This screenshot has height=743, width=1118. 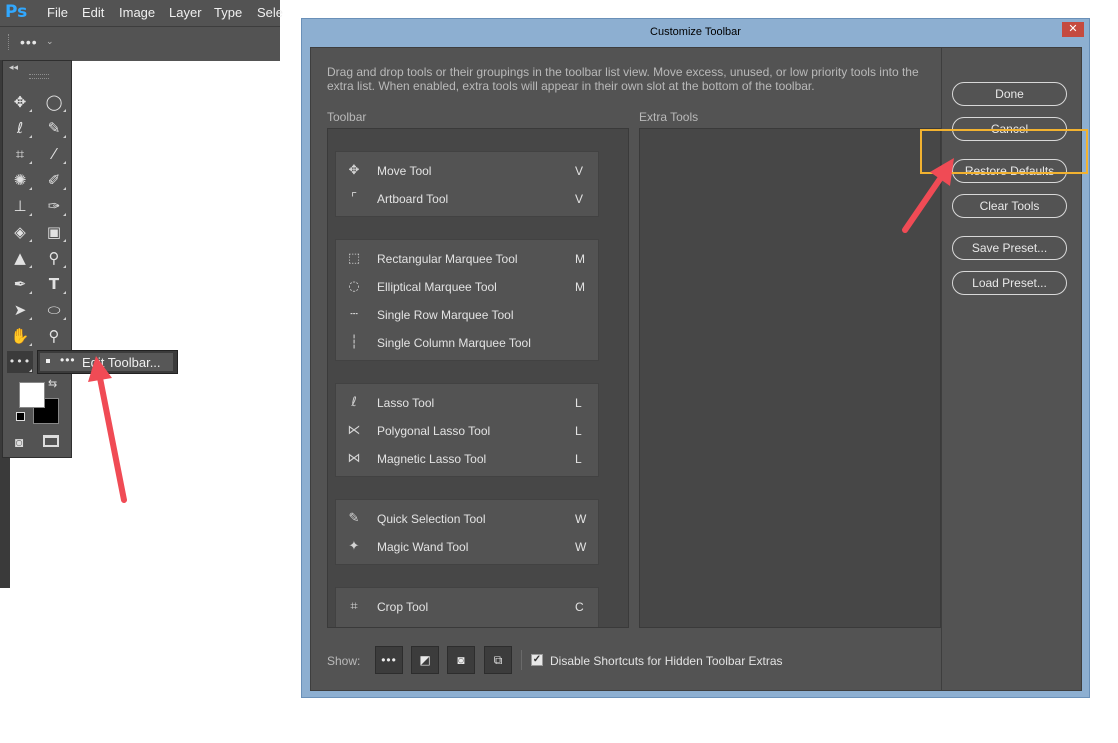 I want to click on eyedropper-tool-icon: ⁄, so click(x=54, y=154).